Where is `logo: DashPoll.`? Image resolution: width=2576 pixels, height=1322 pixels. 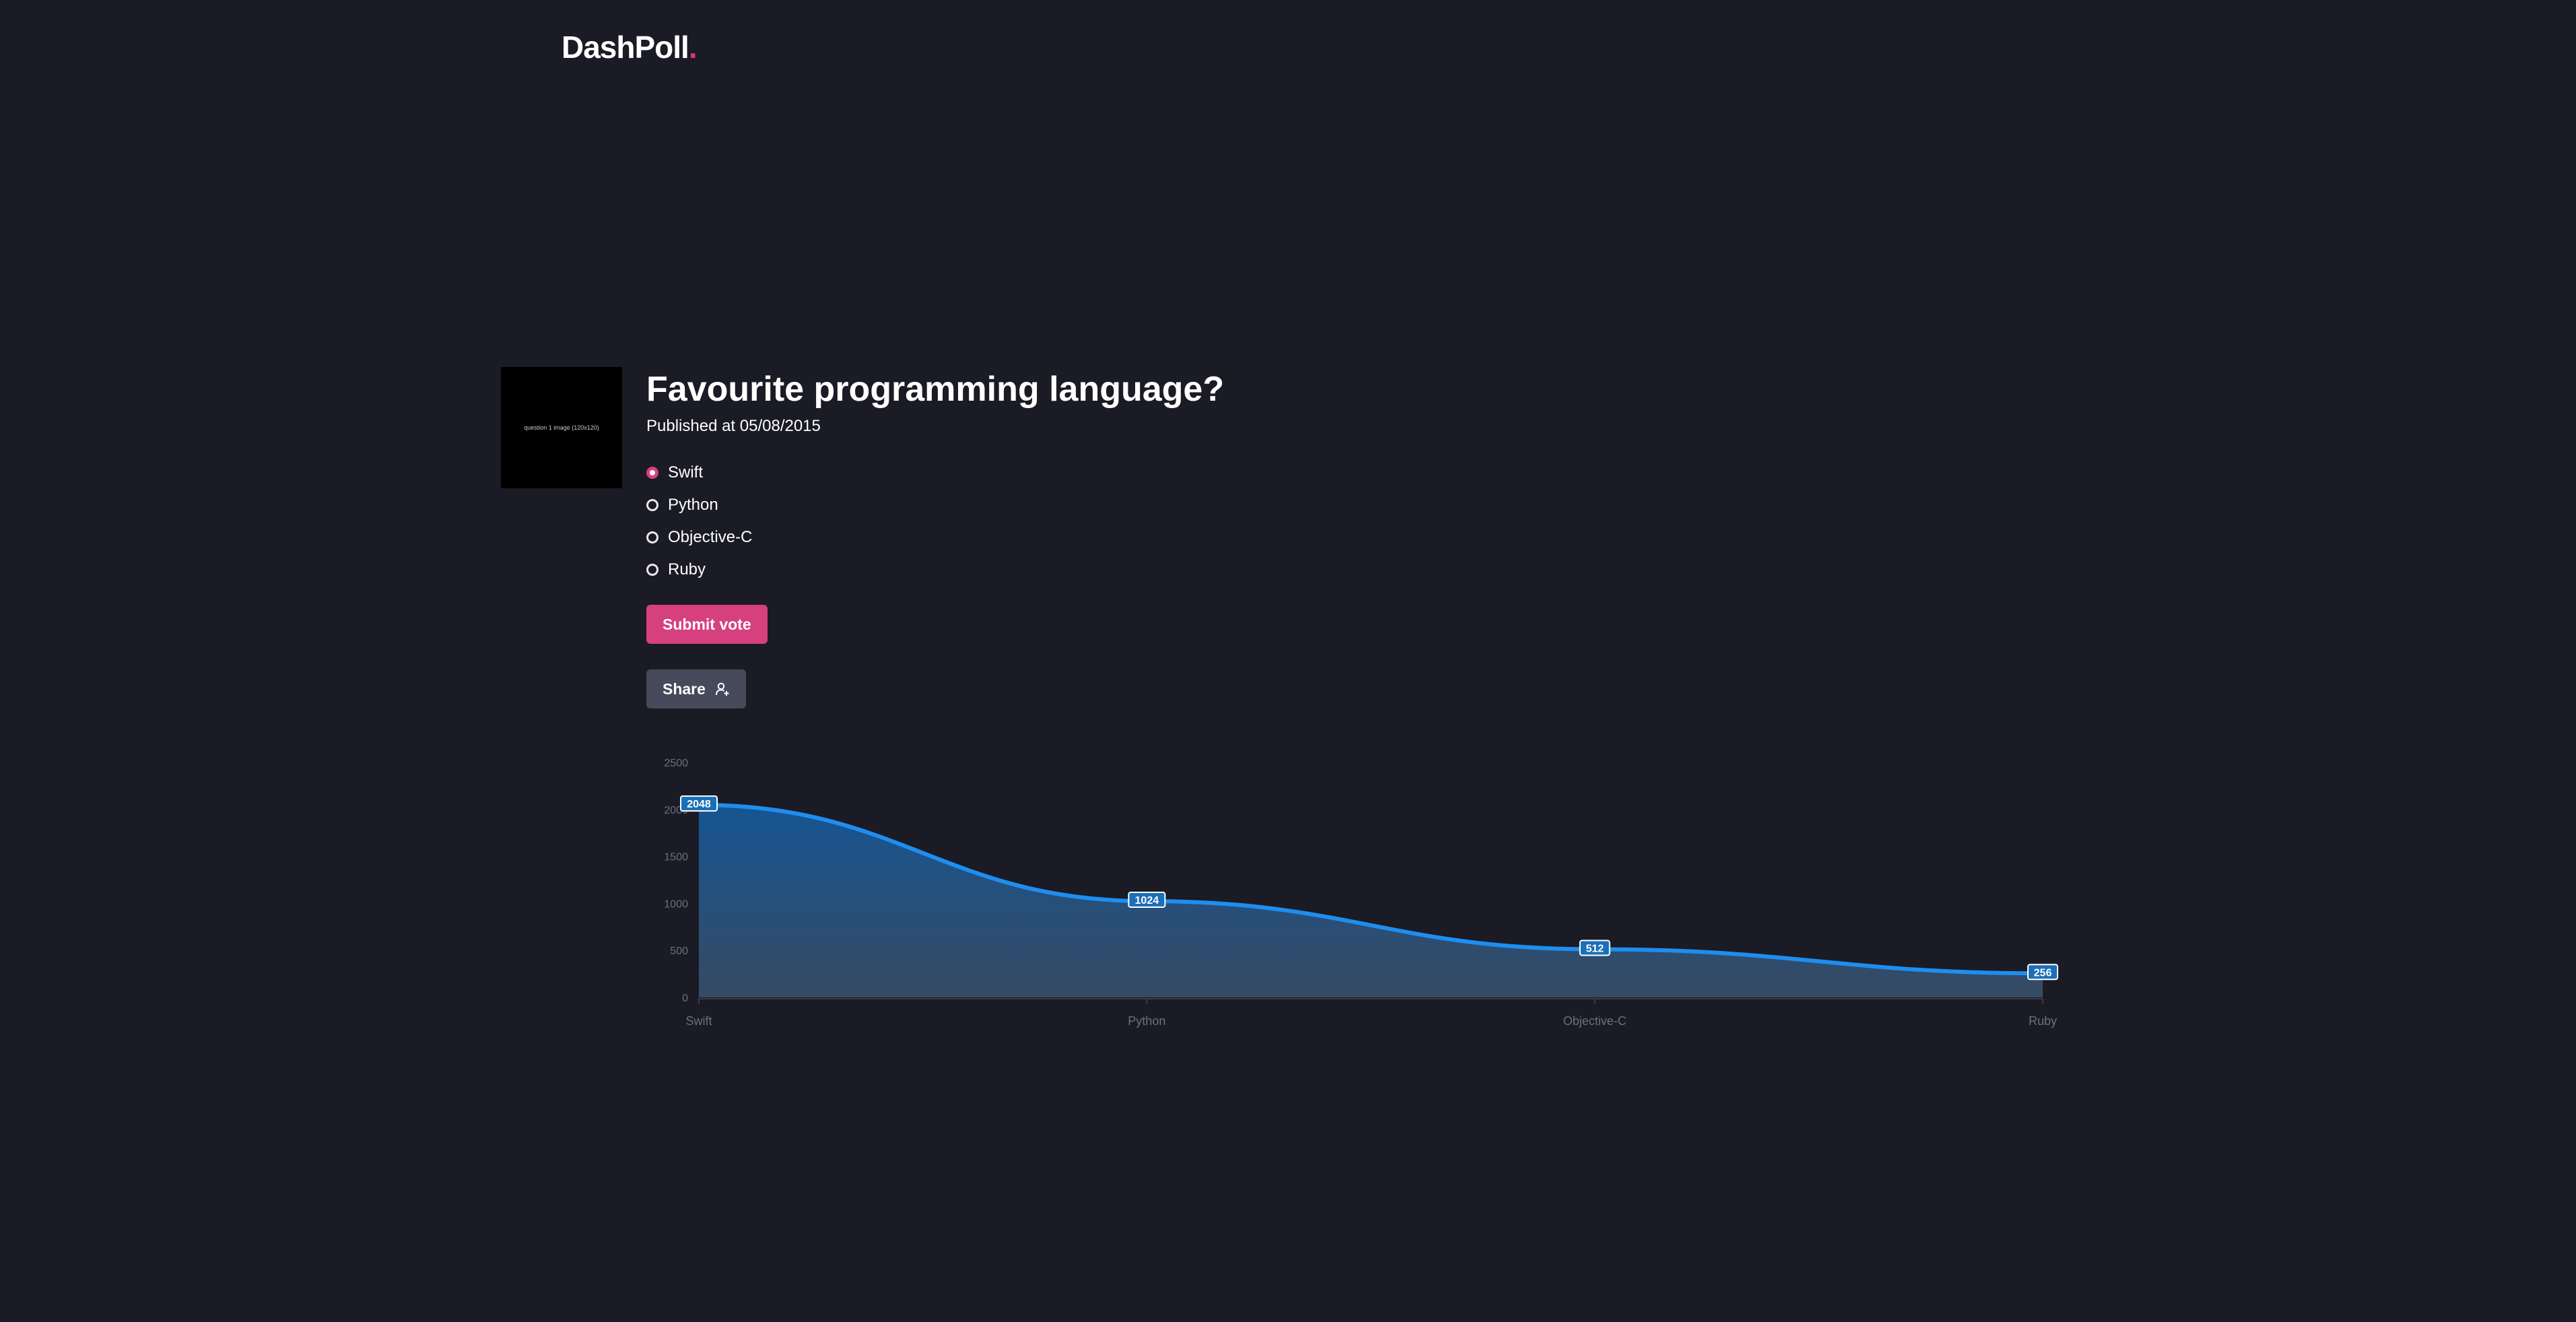
logo: DashPoll. is located at coordinates (630, 47).